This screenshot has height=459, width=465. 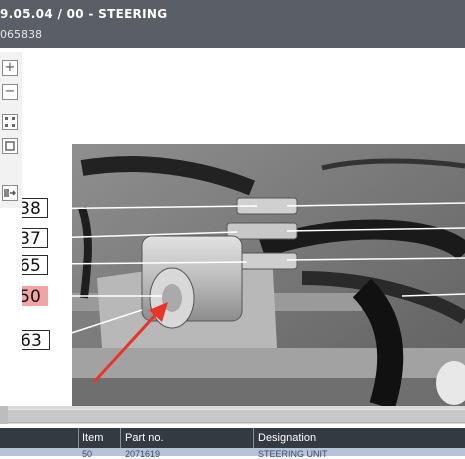 I want to click on viewer-toolbar: + −, so click(x=11, y=130).